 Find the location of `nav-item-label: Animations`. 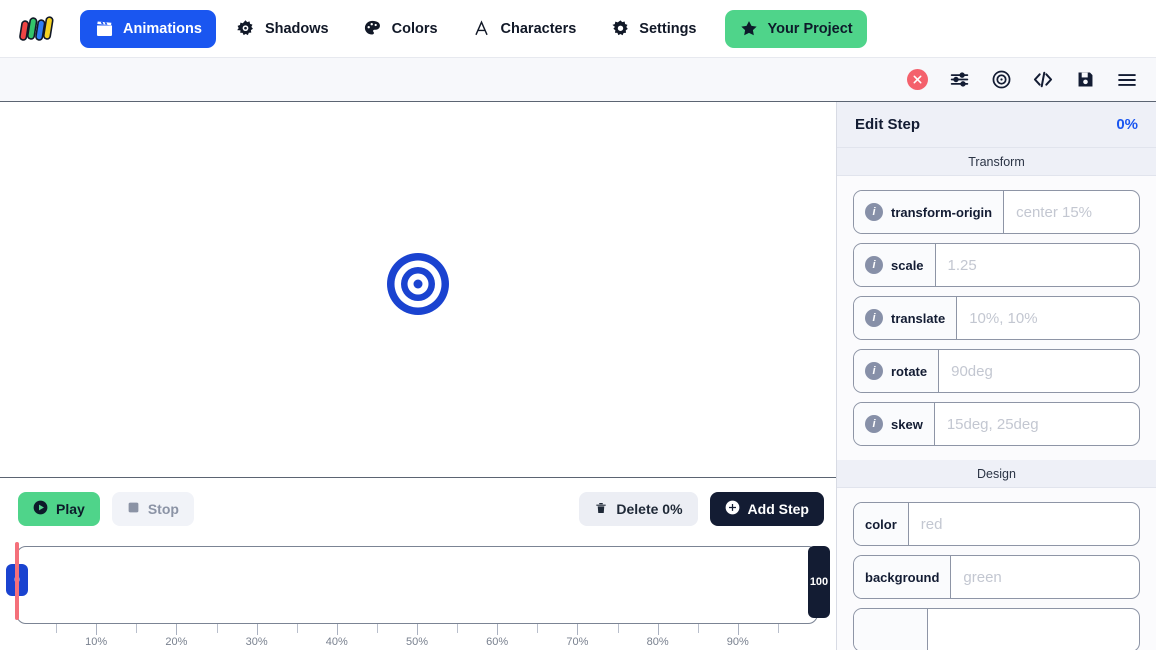

nav-item-label: Animations is located at coordinates (162, 28).